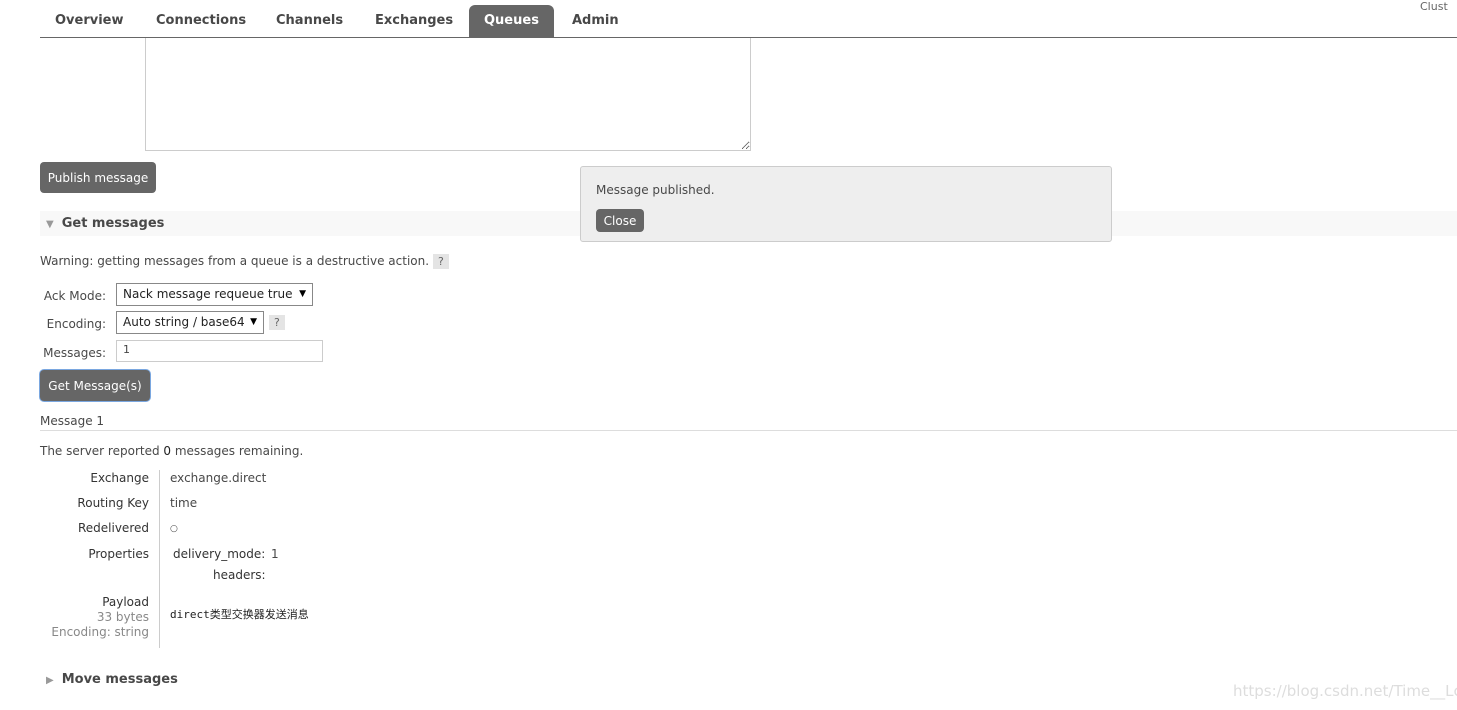 Image resolution: width=1457 pixels, height=710 pixels. I want to click on tab-exchanges: Exchanges, so click(414, 21).